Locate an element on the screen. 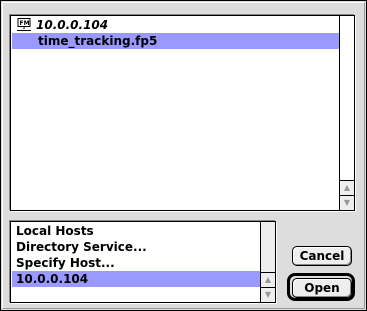  open-button: Open is located at coordinates (322, 288).